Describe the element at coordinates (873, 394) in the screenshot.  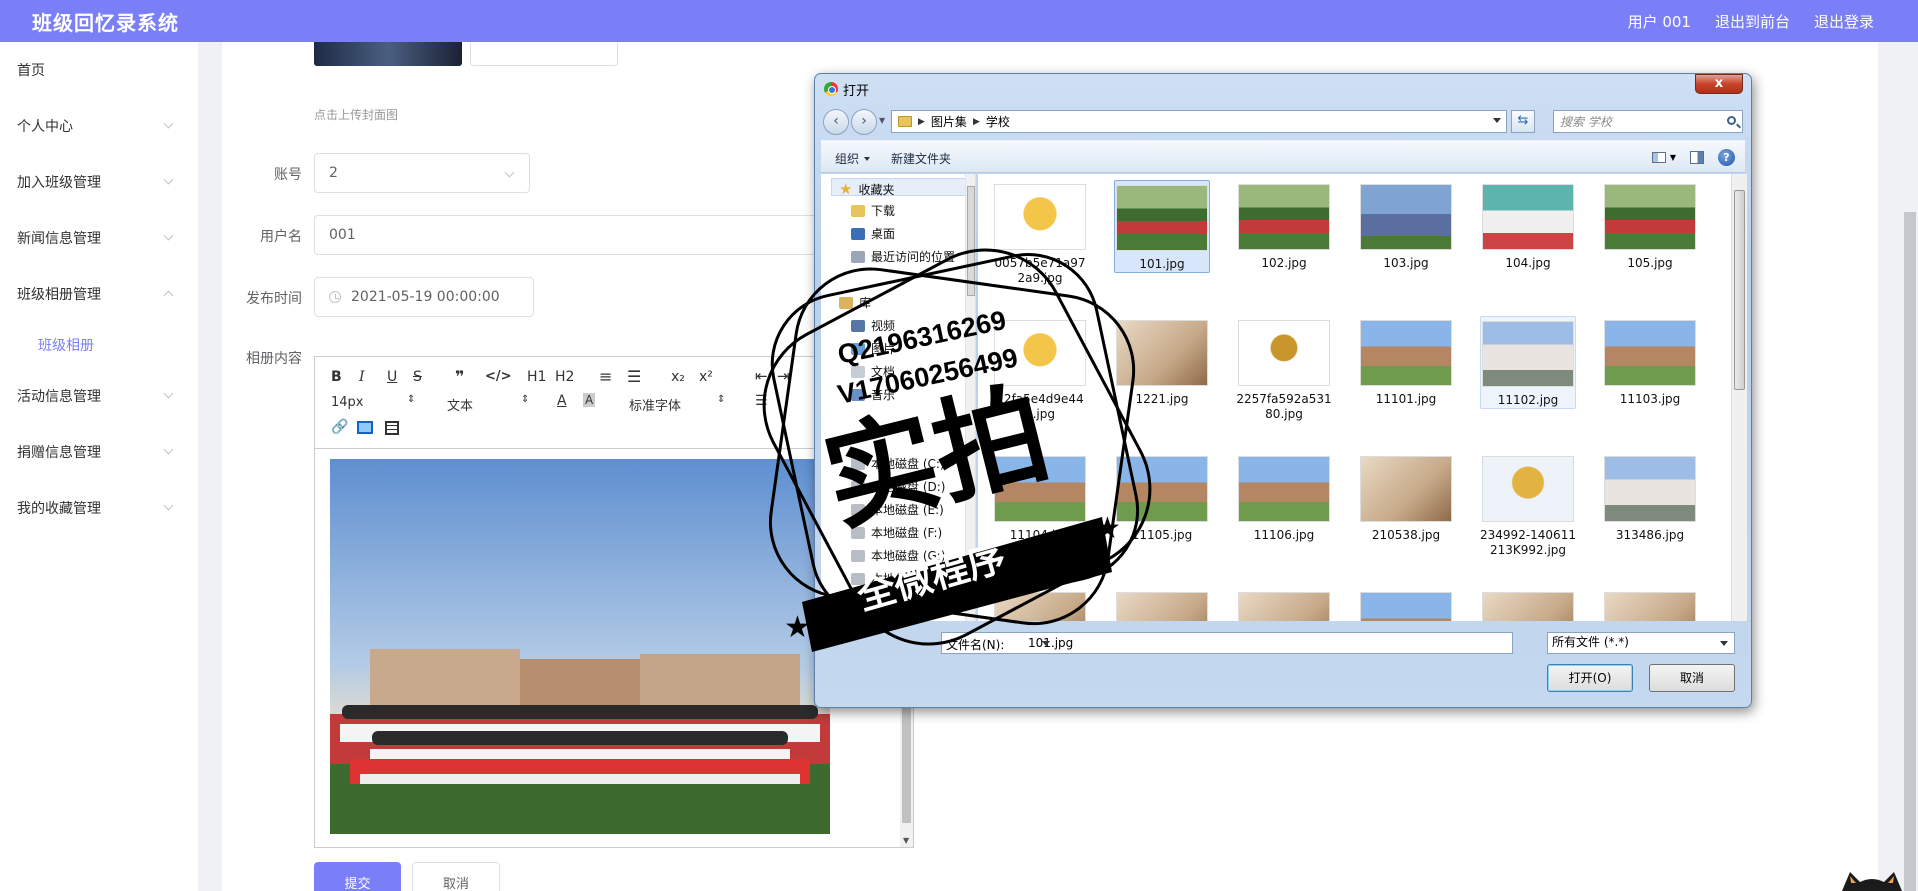
I see `tree-item-music: 音乐` at that location.